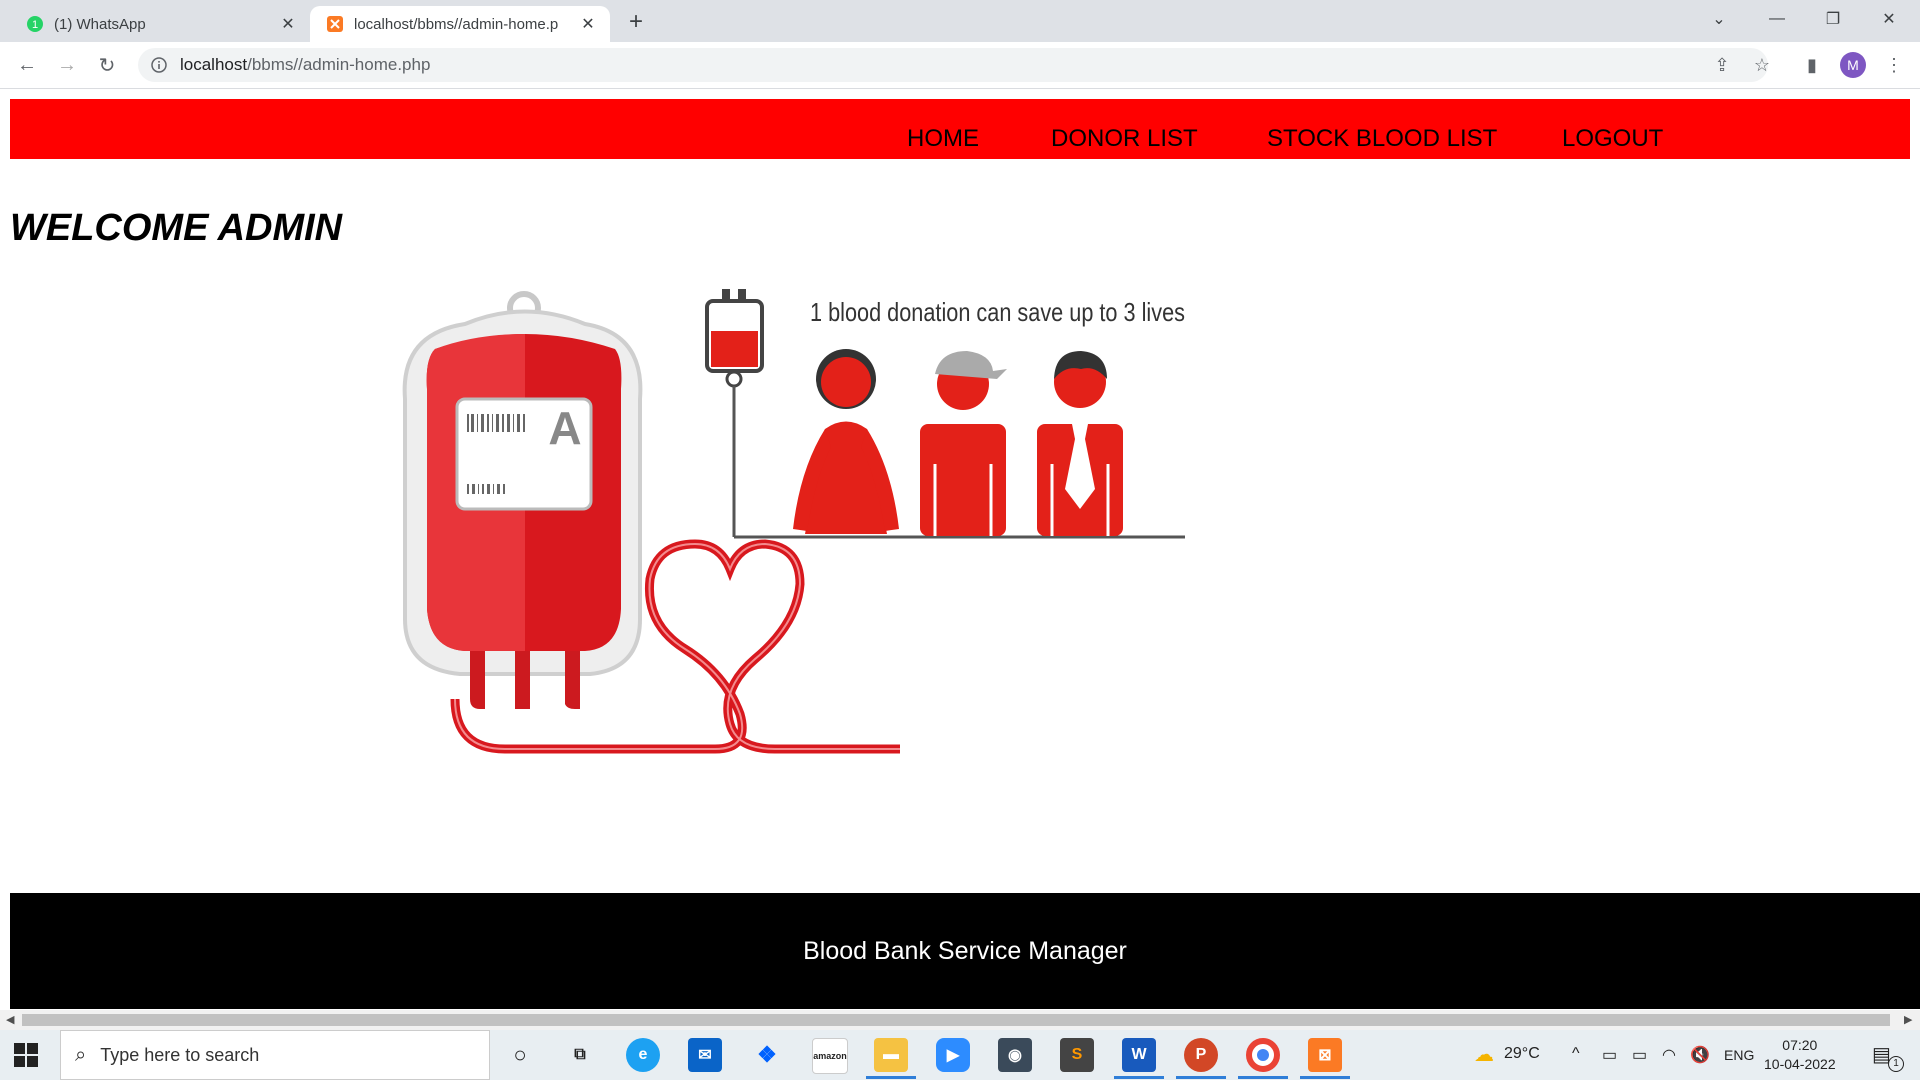 Image resolution: width=1920 pixels, height=1080 pixels. Describe the element at coordinates (830, 1056) in the screenshot. I see `amazon-icon: amazon` at that location.